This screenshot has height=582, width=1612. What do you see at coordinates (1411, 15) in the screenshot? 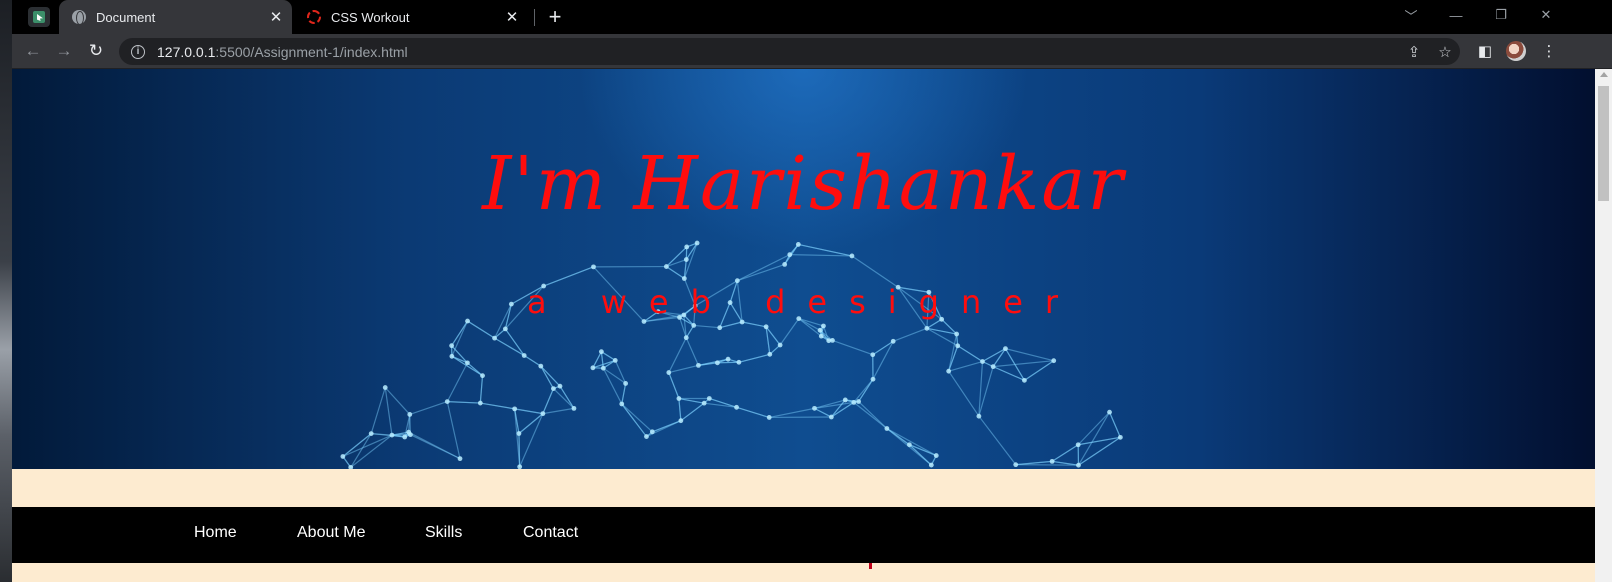
I see `tab-list-chevron-icon: ﹀` at bounding box center [1411, 15].